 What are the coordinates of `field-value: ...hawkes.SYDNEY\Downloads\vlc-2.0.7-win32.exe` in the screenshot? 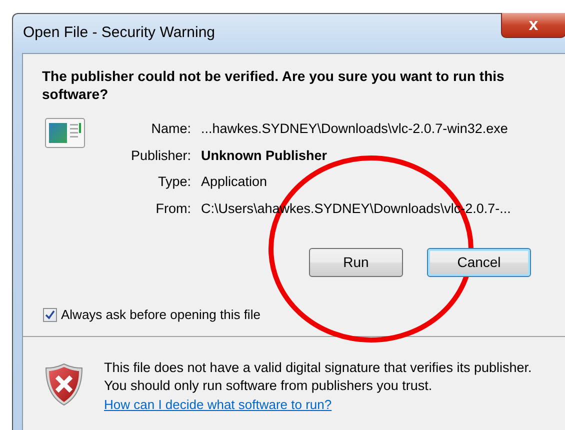 It's located at (354, 129).